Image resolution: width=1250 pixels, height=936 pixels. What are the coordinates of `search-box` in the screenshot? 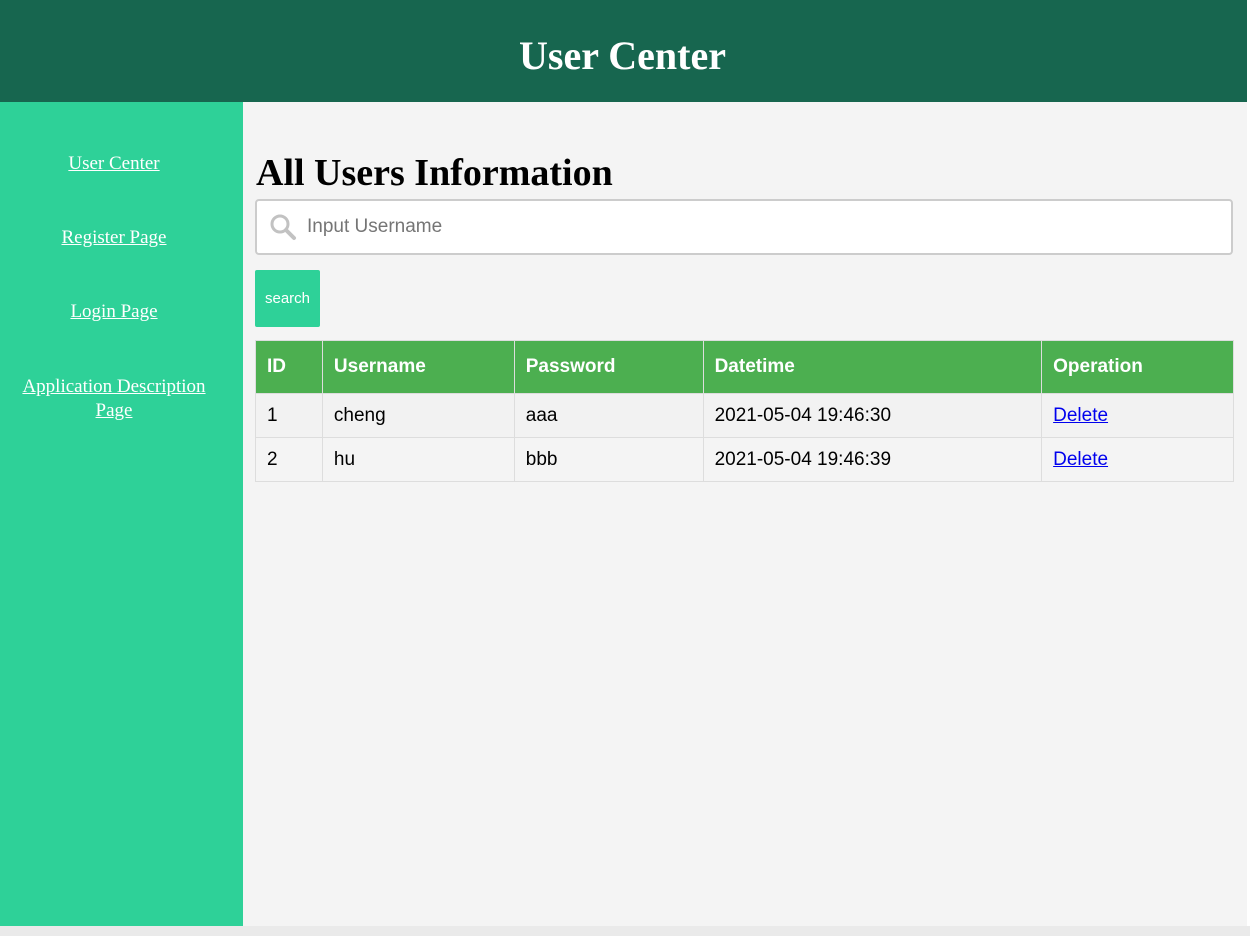 It's located at (744, 227).